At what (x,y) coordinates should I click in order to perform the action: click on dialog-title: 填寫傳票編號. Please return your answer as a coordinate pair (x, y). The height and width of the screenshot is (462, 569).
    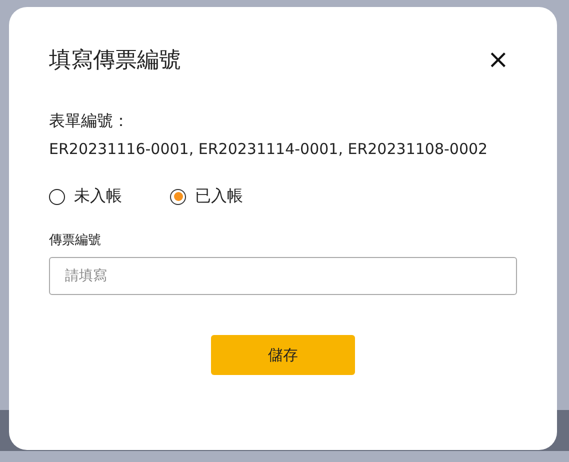
    Looking at the image, I should click on (115, 61).